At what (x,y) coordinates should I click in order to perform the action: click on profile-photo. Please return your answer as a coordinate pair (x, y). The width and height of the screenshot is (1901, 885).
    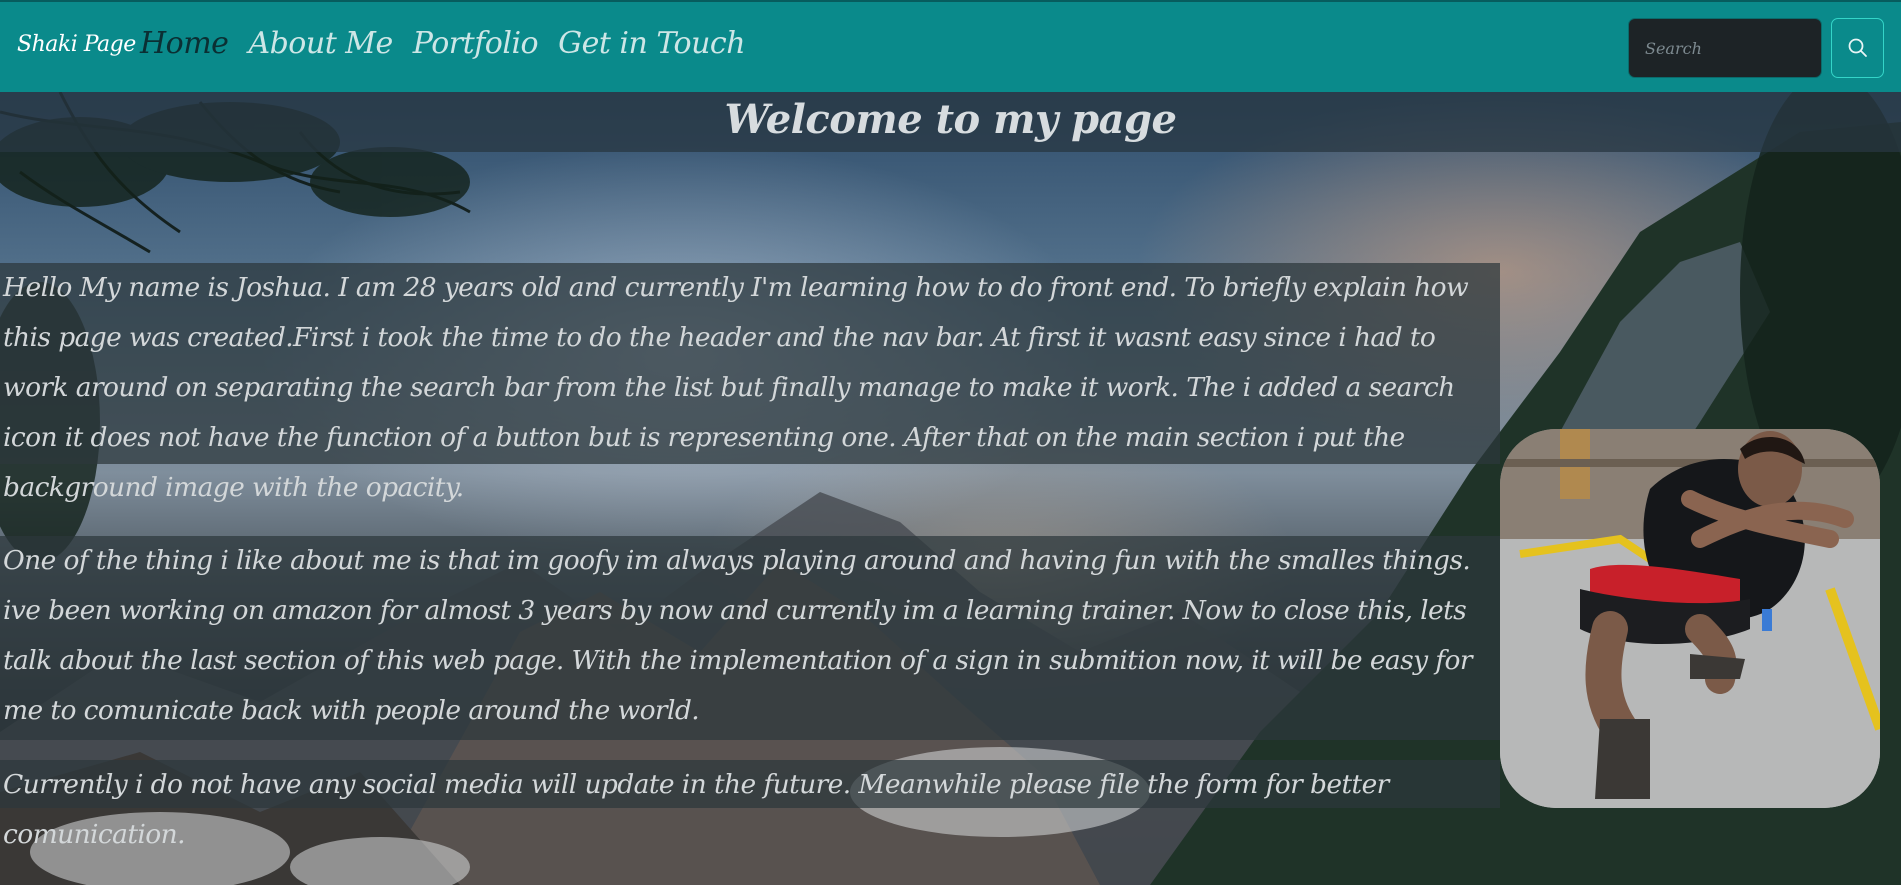
    Looking at the image, I should click on (1690, 618).